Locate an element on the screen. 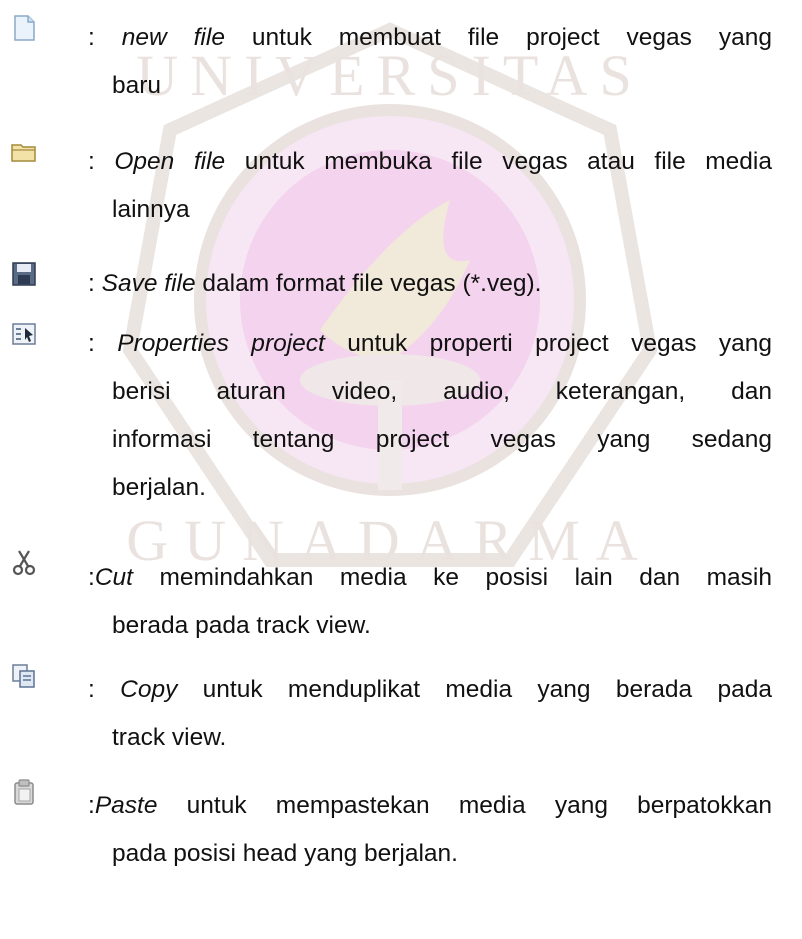 This screenshot has height=939, width=802. open-folder-icon is located at coordinates (23, 153).